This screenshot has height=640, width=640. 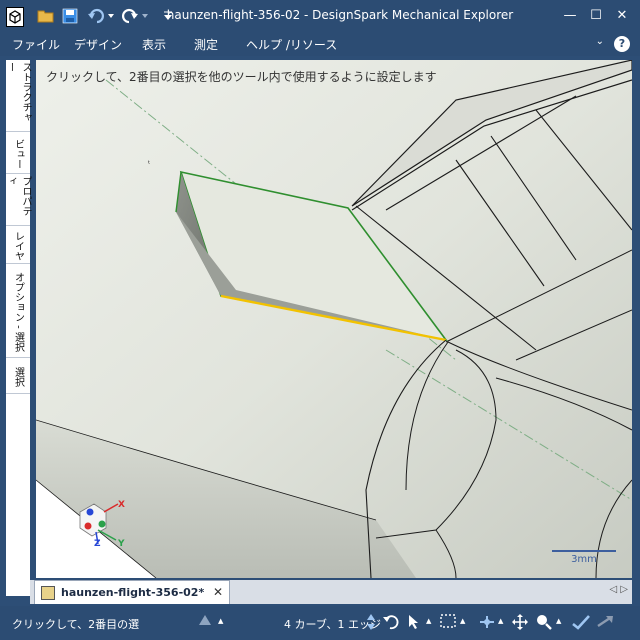 I want to click on app-icon, so click(x=15, y=17).